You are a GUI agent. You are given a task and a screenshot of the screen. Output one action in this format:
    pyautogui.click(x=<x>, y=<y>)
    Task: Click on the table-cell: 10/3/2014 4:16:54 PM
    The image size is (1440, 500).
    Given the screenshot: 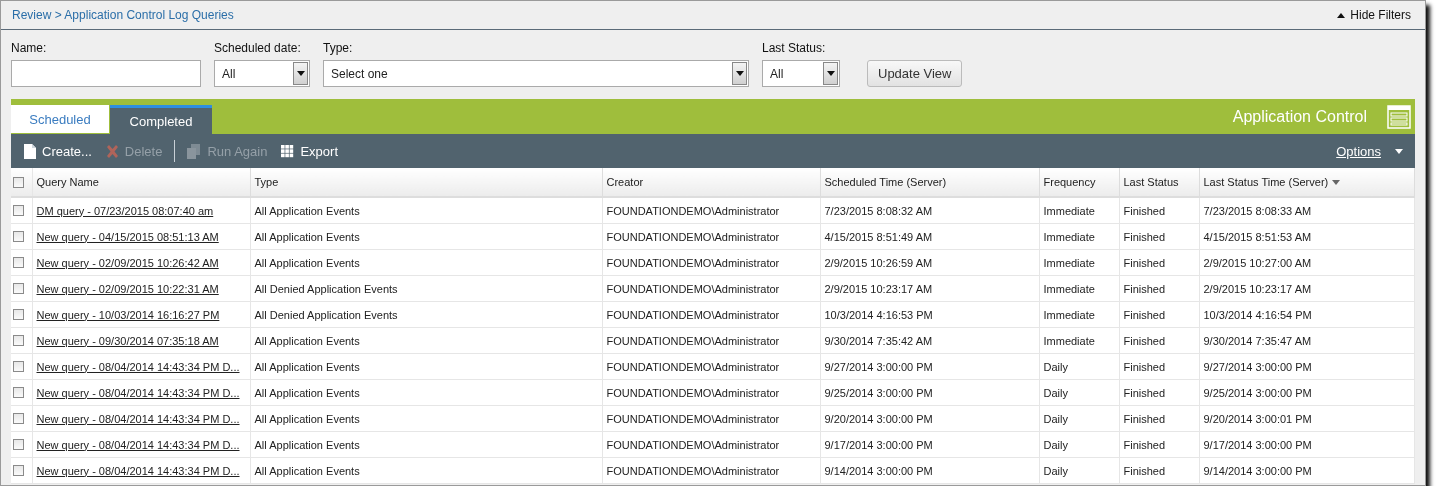 What is the action you would take?
    pyautogui.click(x=1257, y=314)
    